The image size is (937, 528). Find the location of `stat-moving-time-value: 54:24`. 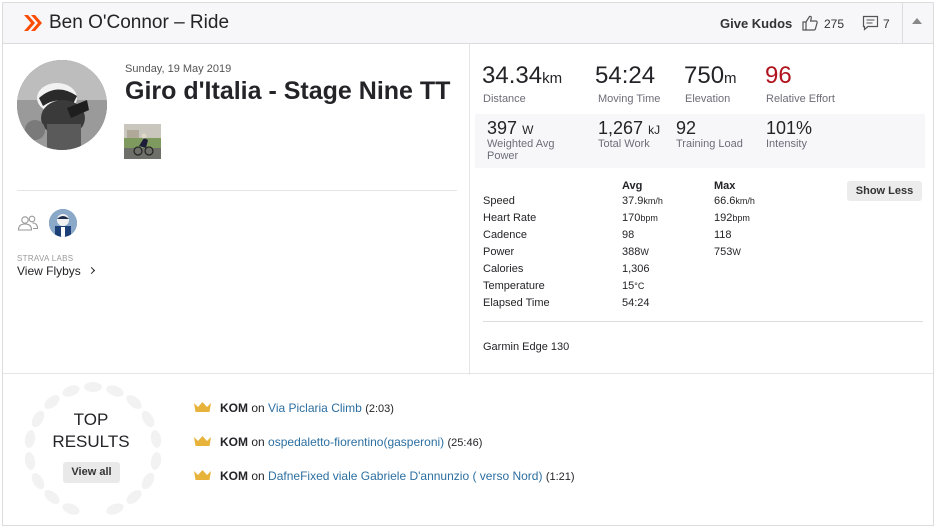

stat-moving-time-value: 54:24 is located at coordinates (625, 75).